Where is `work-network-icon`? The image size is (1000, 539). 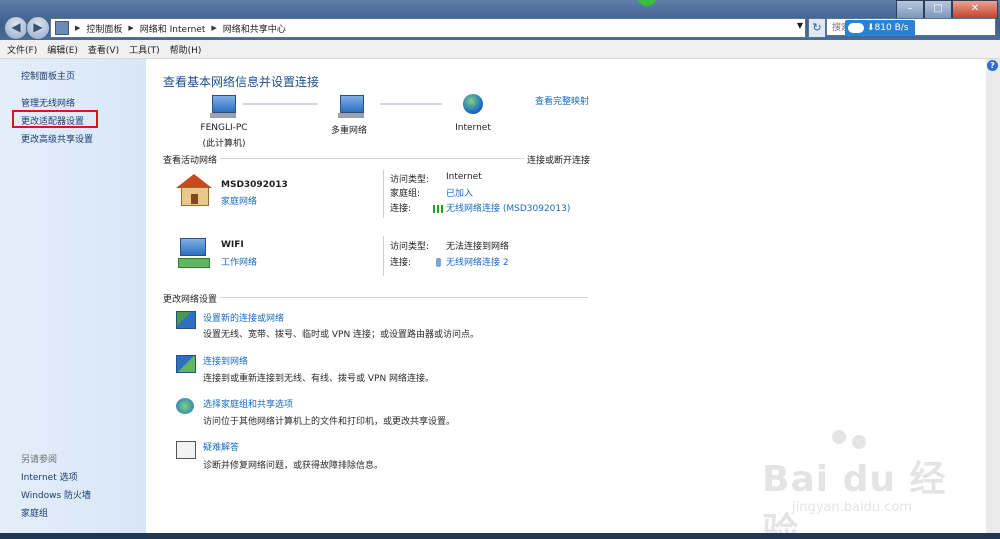
work-network-icon is located at coordinates (194, 253).